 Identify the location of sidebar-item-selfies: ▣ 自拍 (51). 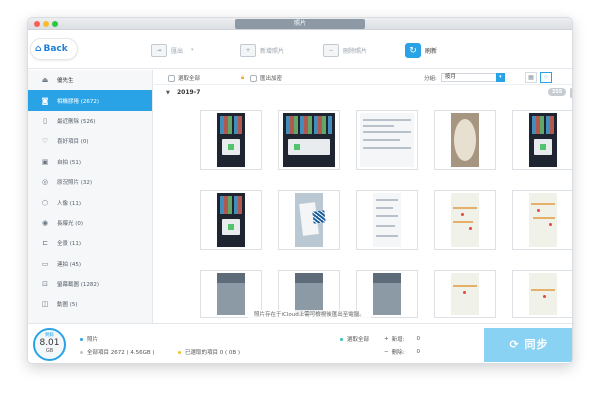
(90, 162).